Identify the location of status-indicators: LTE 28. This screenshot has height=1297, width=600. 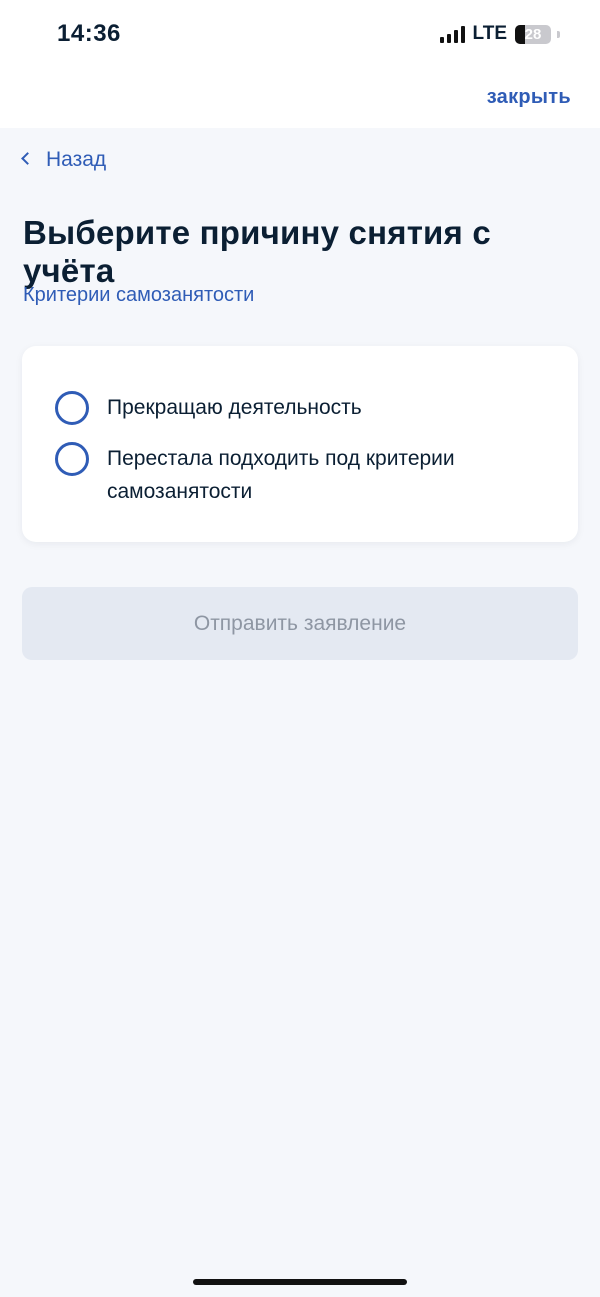
(499, 34).